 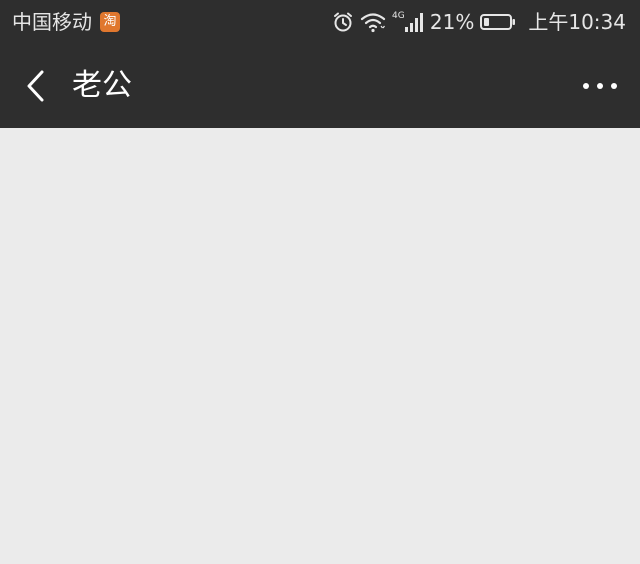 I want to click on battery-percent: 21%, so click(x=452, y=22).